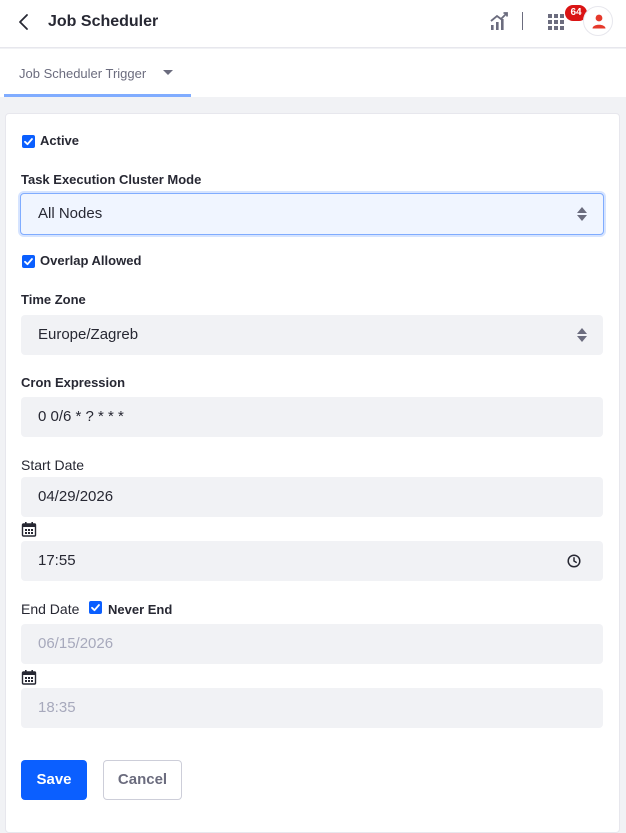 The width and height of the screenshot is (626, 833). I want to click on tab-job-scheduler-trigger: Job Scheduler Trigger, so click(97, 73).